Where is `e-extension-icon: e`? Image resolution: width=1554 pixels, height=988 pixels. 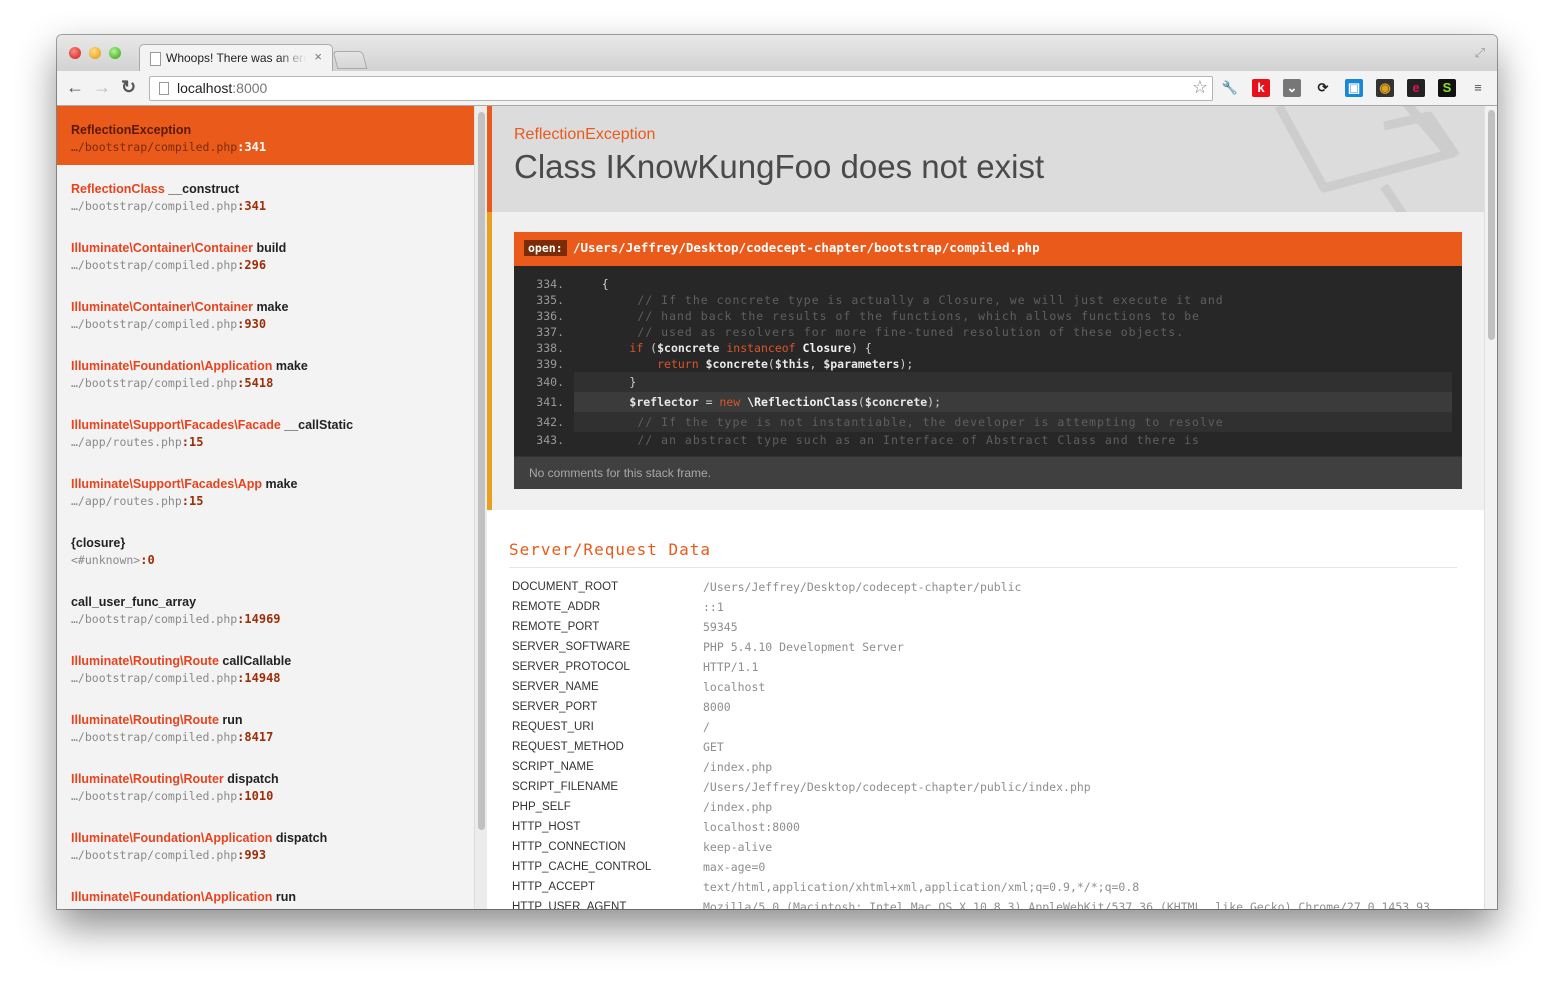 e-extension-icon: e is located at coordinates (1416, 88).